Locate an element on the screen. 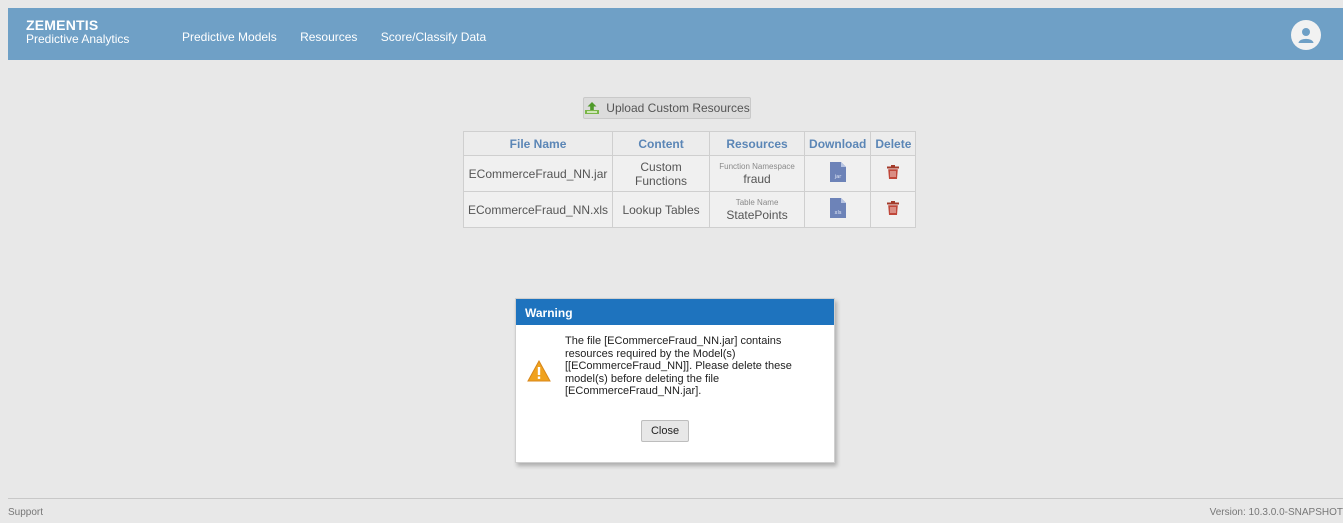  user-avatar is located at coordinates (1306, 35).